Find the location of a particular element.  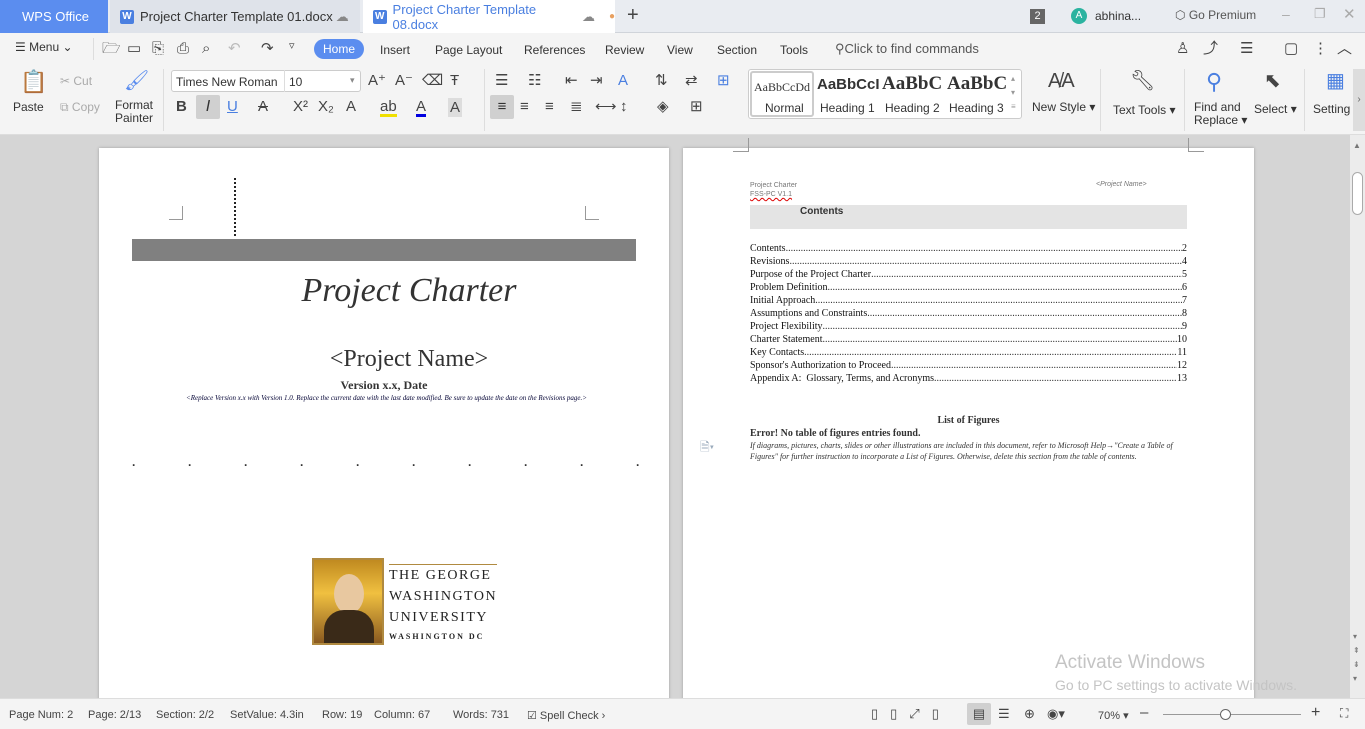

collapse-ribbon-icon: ︿ is located at coordinates (1344, 48).